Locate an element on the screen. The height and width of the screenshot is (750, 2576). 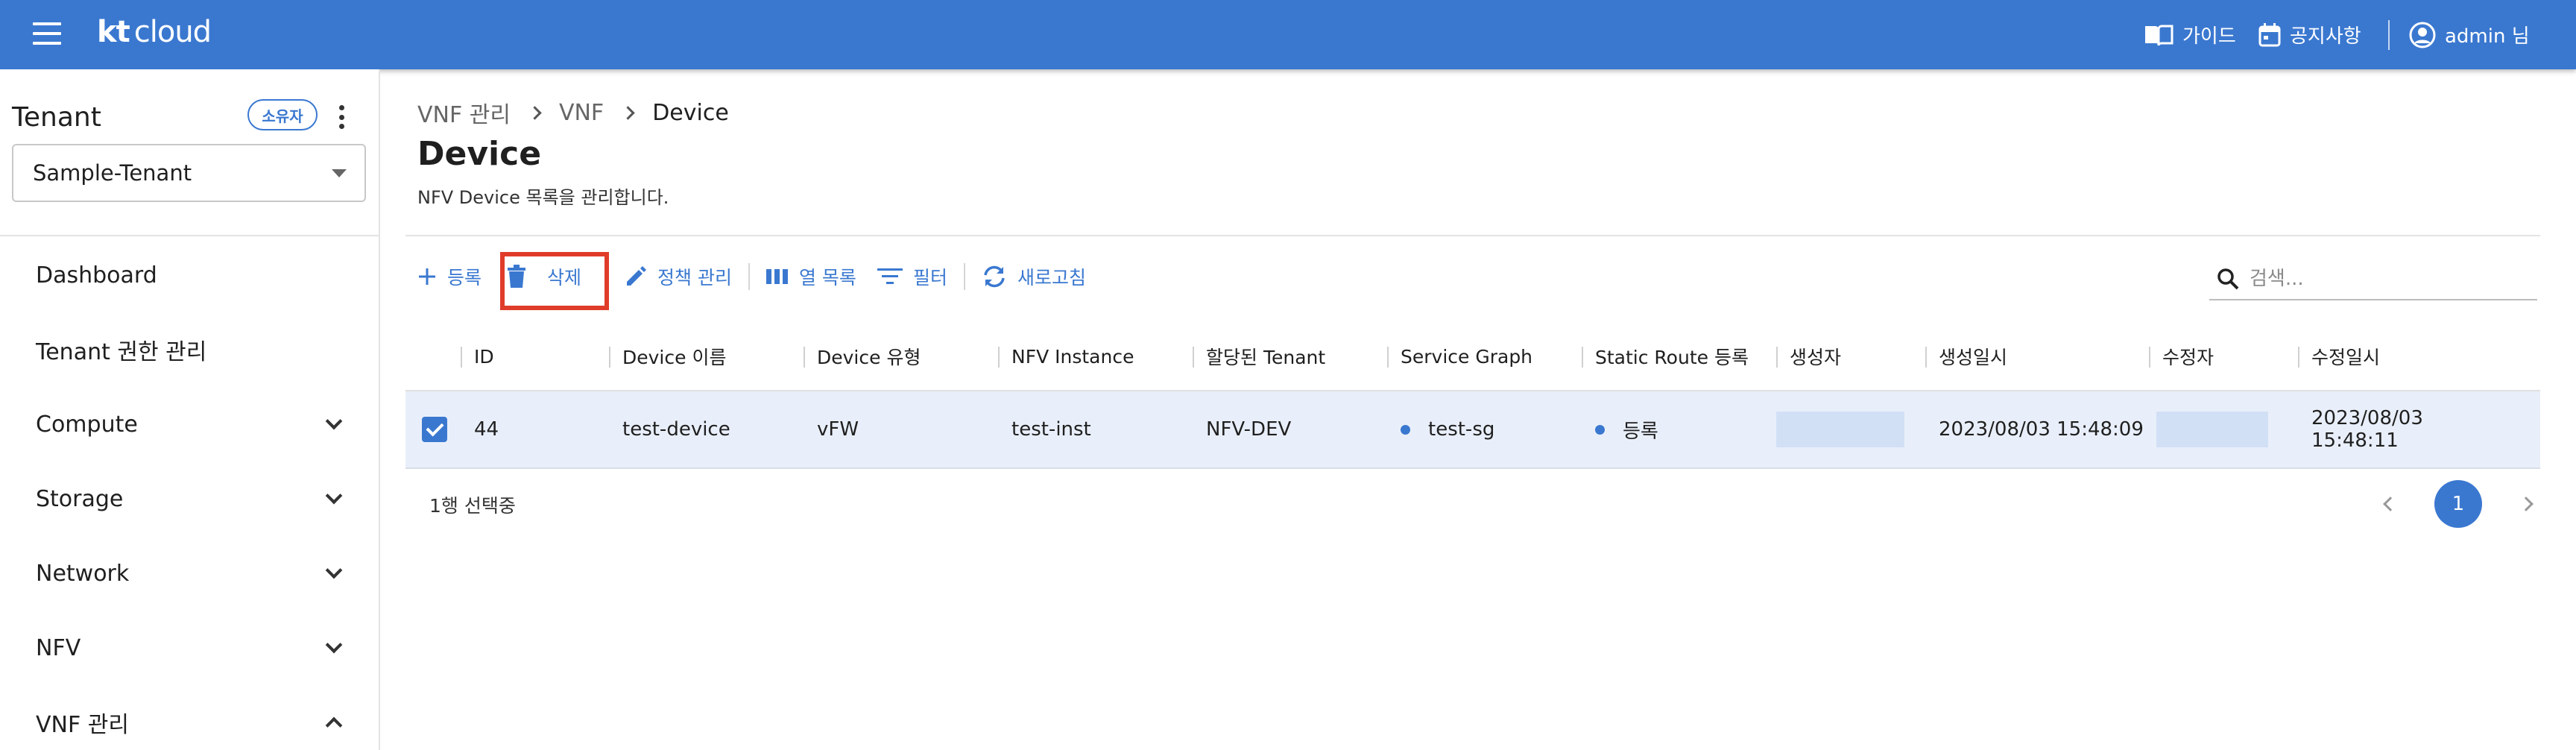
column-header-static-route: Static Route 등록 is located at coordinates (1679, 356).